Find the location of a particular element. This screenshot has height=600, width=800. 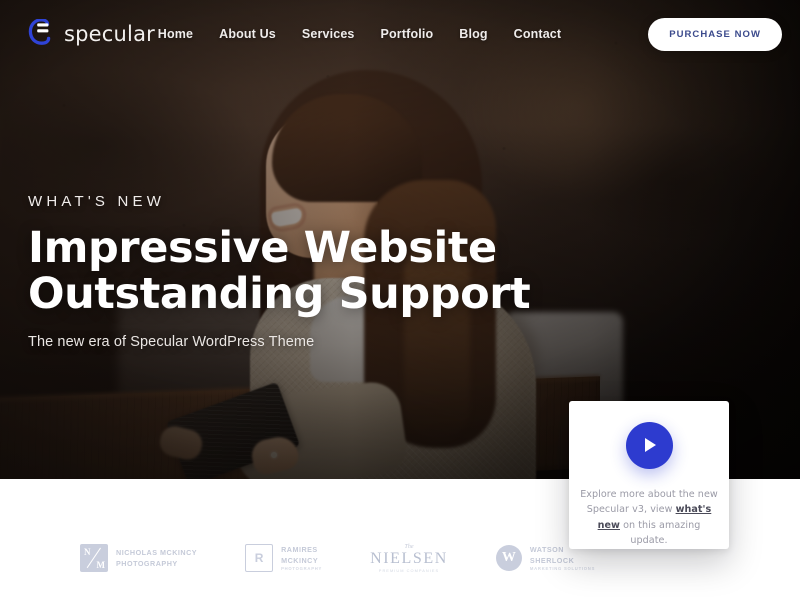

client-name-line1: RAMIRES is located at coordinates (299, 550).